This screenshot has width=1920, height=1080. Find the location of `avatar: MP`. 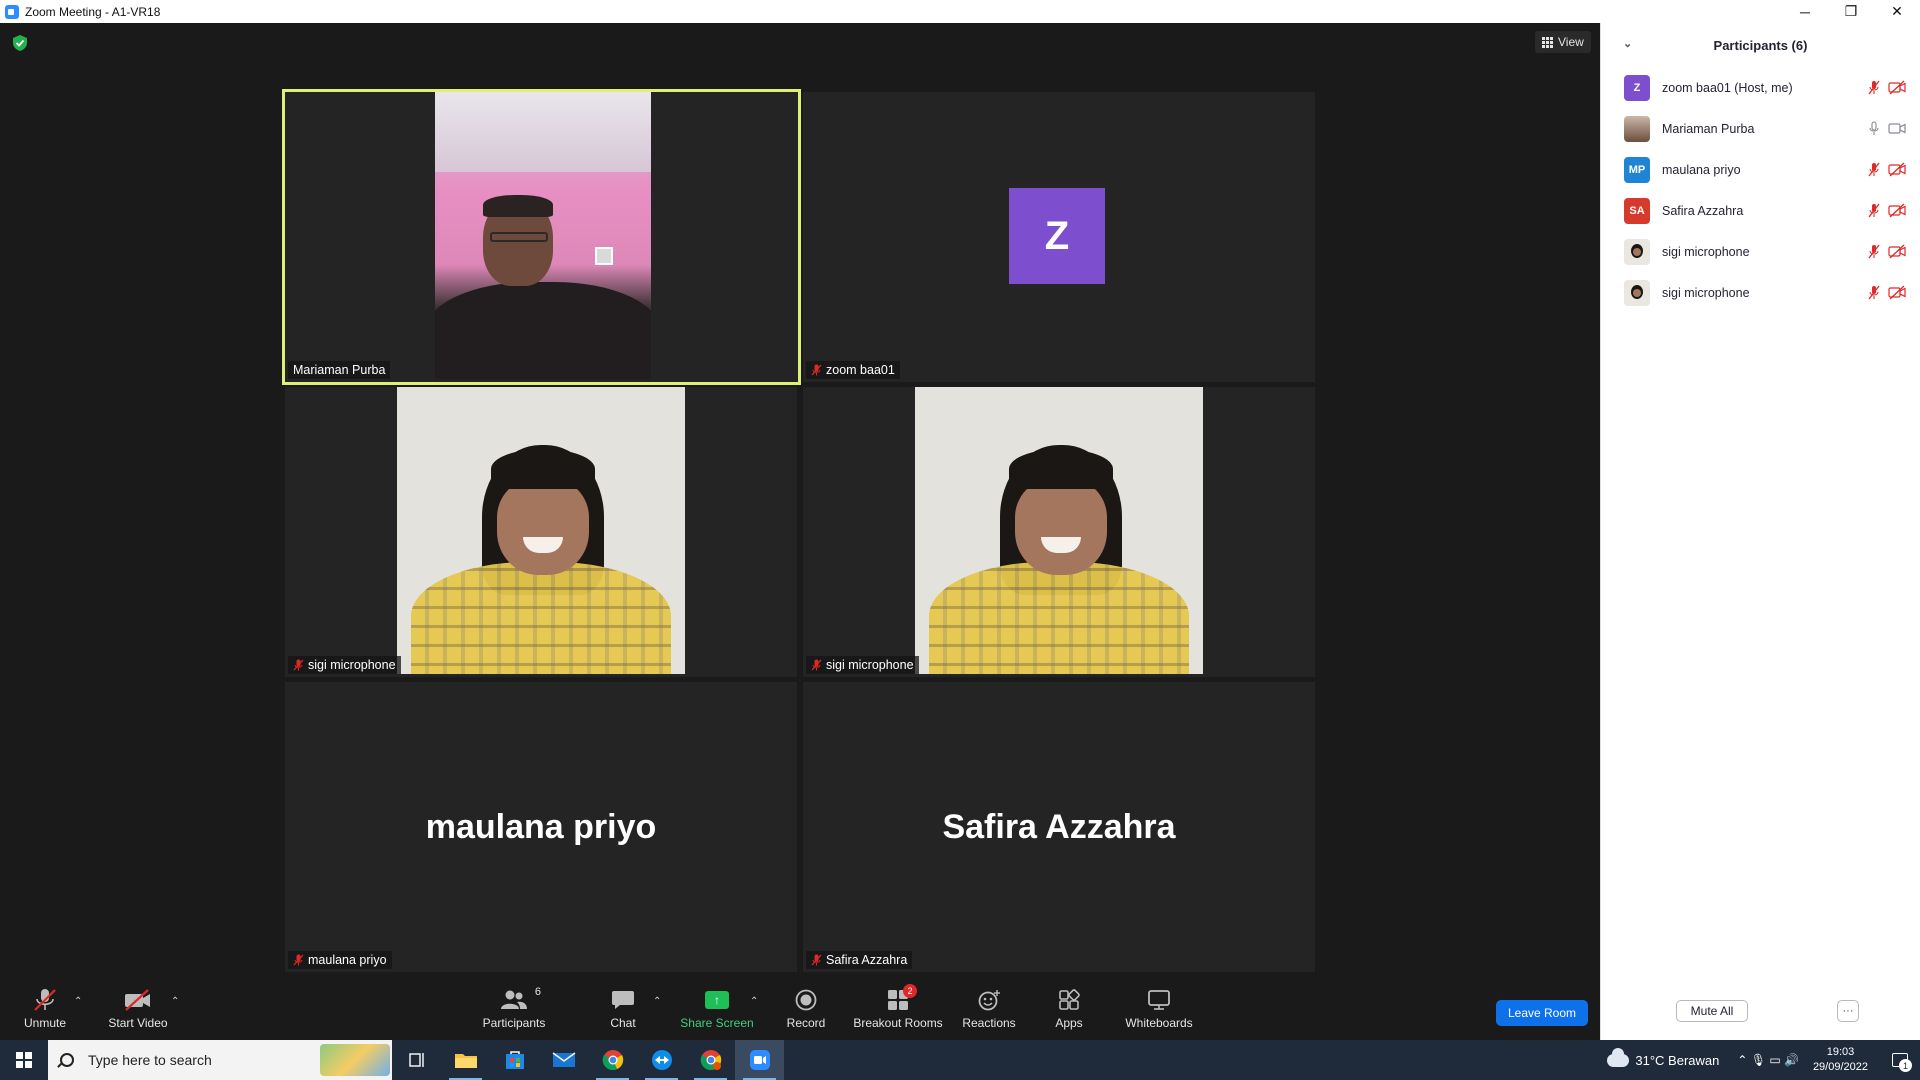

avatar: MP is located at coordinates (1637, 169).